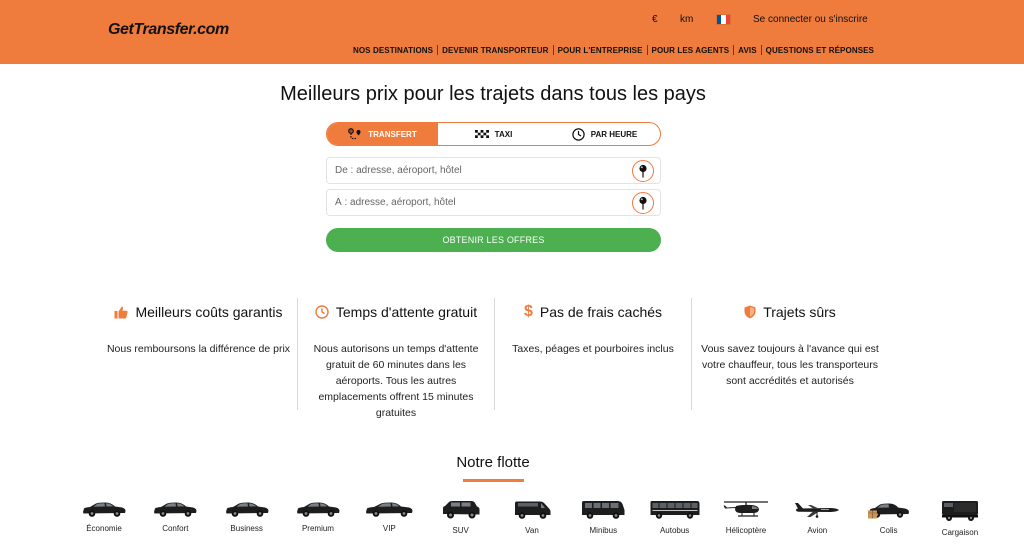 The image size is (1024, 553). What do you see at coordinates (168, 30) in the screenshot?
I see `logo: GetTransfer.com` at bounding box center [168, 30].